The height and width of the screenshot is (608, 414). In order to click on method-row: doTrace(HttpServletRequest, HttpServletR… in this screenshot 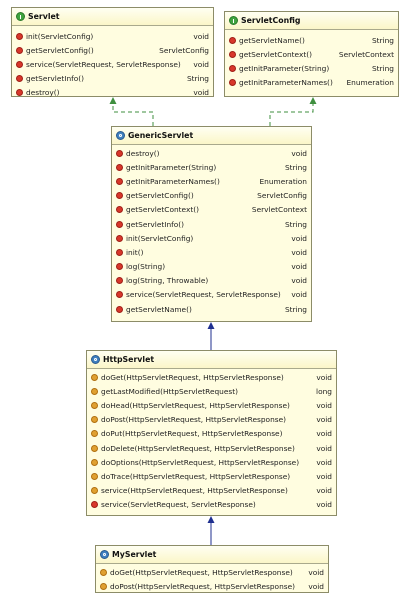, I will do `click(211, 476)`.